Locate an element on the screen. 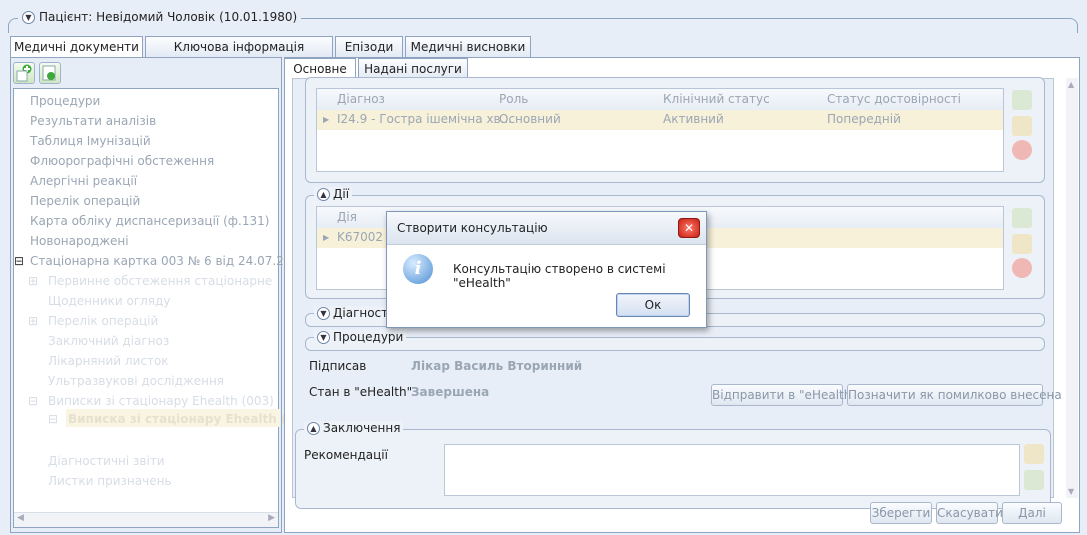 The width and height of the screenshot is (1087, 535). signed-value: Лікар Василь Вторинний is located at coordinates (497, 366).